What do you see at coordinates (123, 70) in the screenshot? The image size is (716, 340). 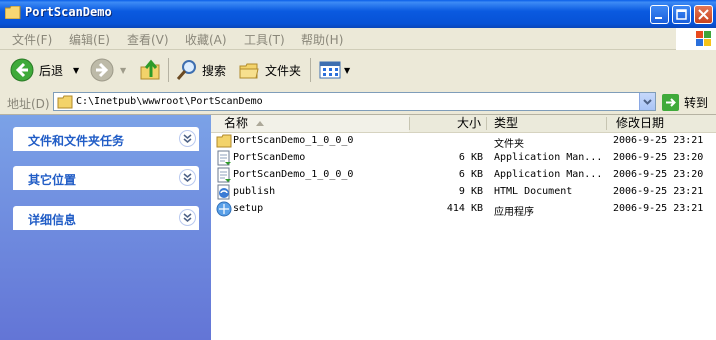 I see `forward-dropdown-icon: ▼` at bounding box center [123, 70].